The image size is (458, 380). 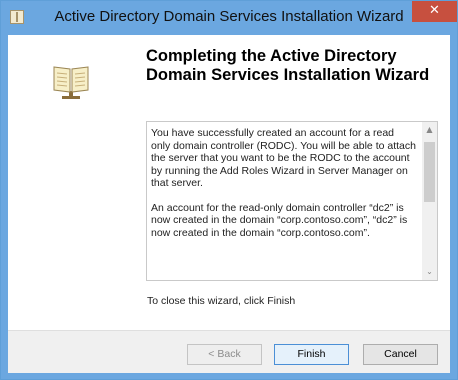 I want to click on scroll-thumb, so click(x=429, y=172).